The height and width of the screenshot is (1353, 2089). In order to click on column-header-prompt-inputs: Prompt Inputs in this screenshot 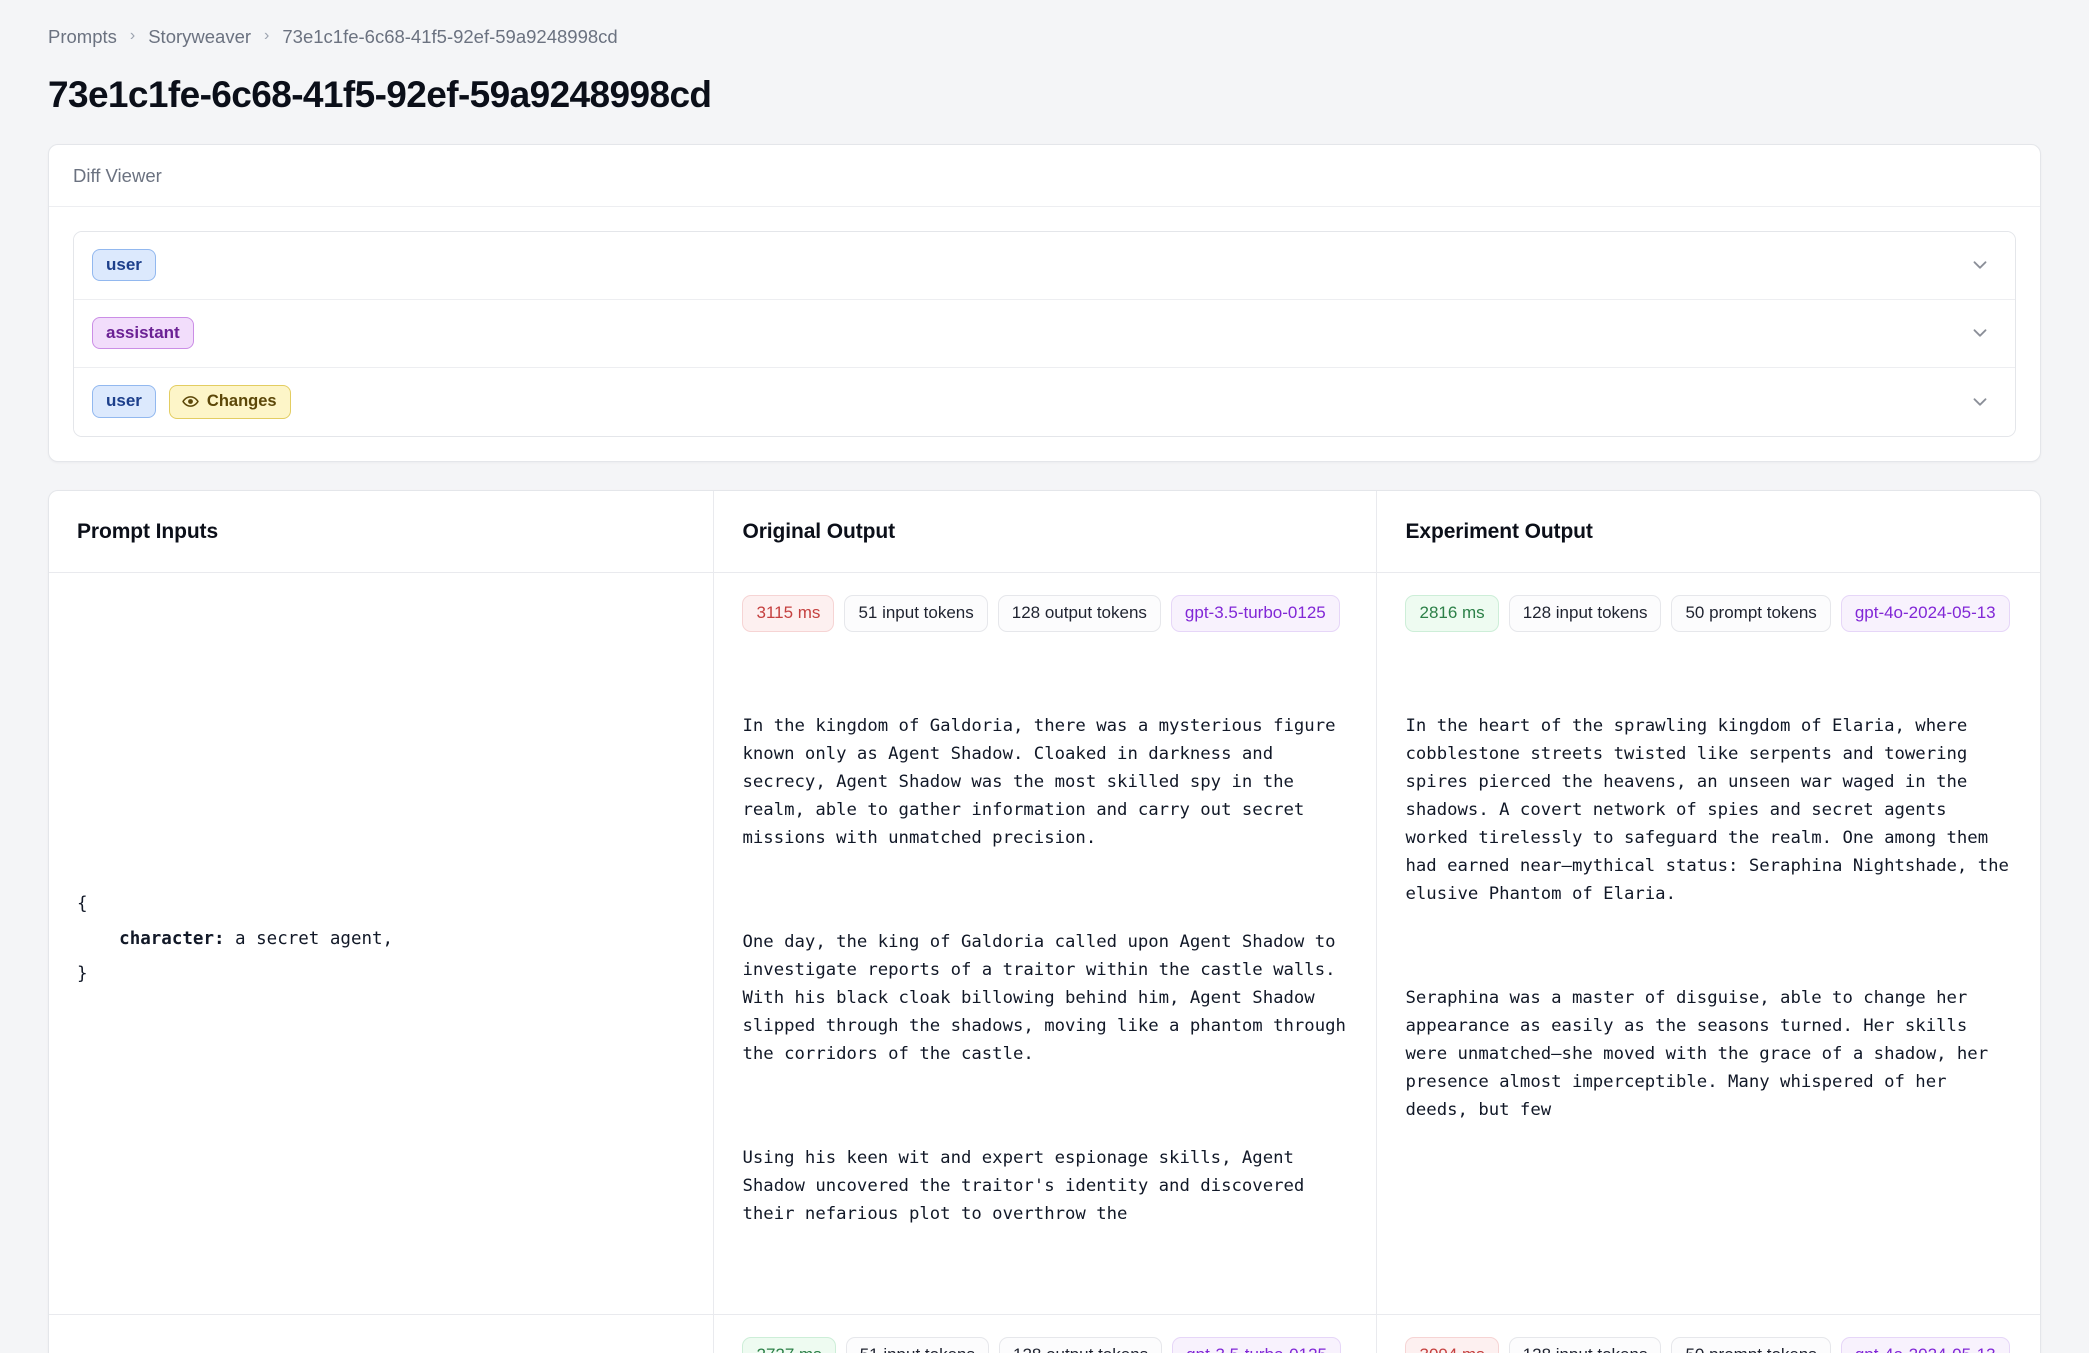, I will do `click(382, 531)`.